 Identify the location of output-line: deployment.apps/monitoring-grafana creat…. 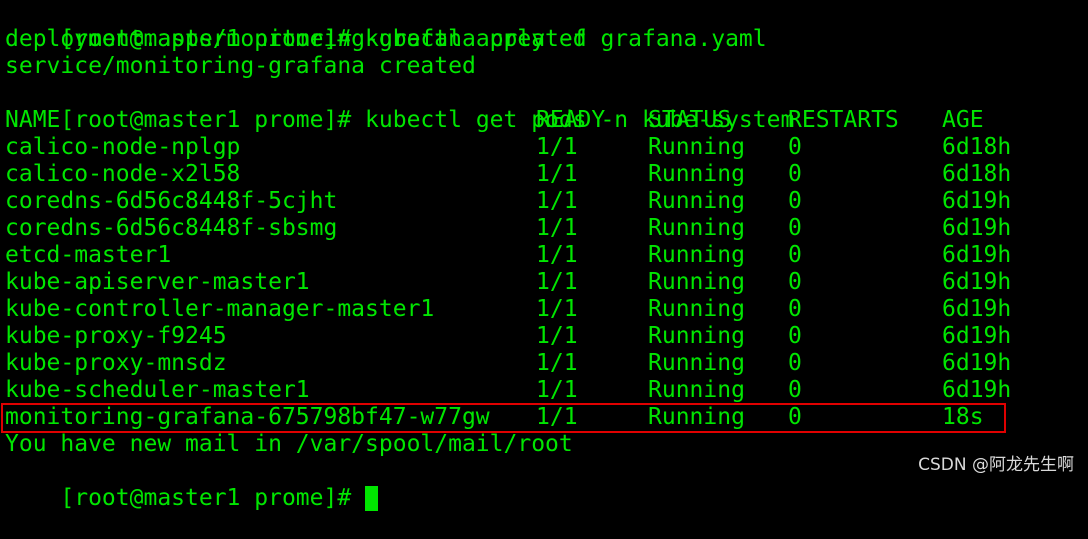
(296, 39).